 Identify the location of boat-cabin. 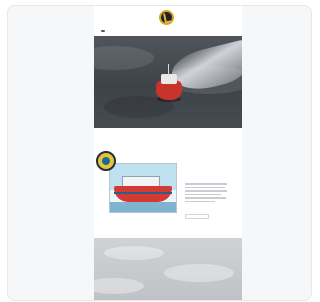
(169, 79).